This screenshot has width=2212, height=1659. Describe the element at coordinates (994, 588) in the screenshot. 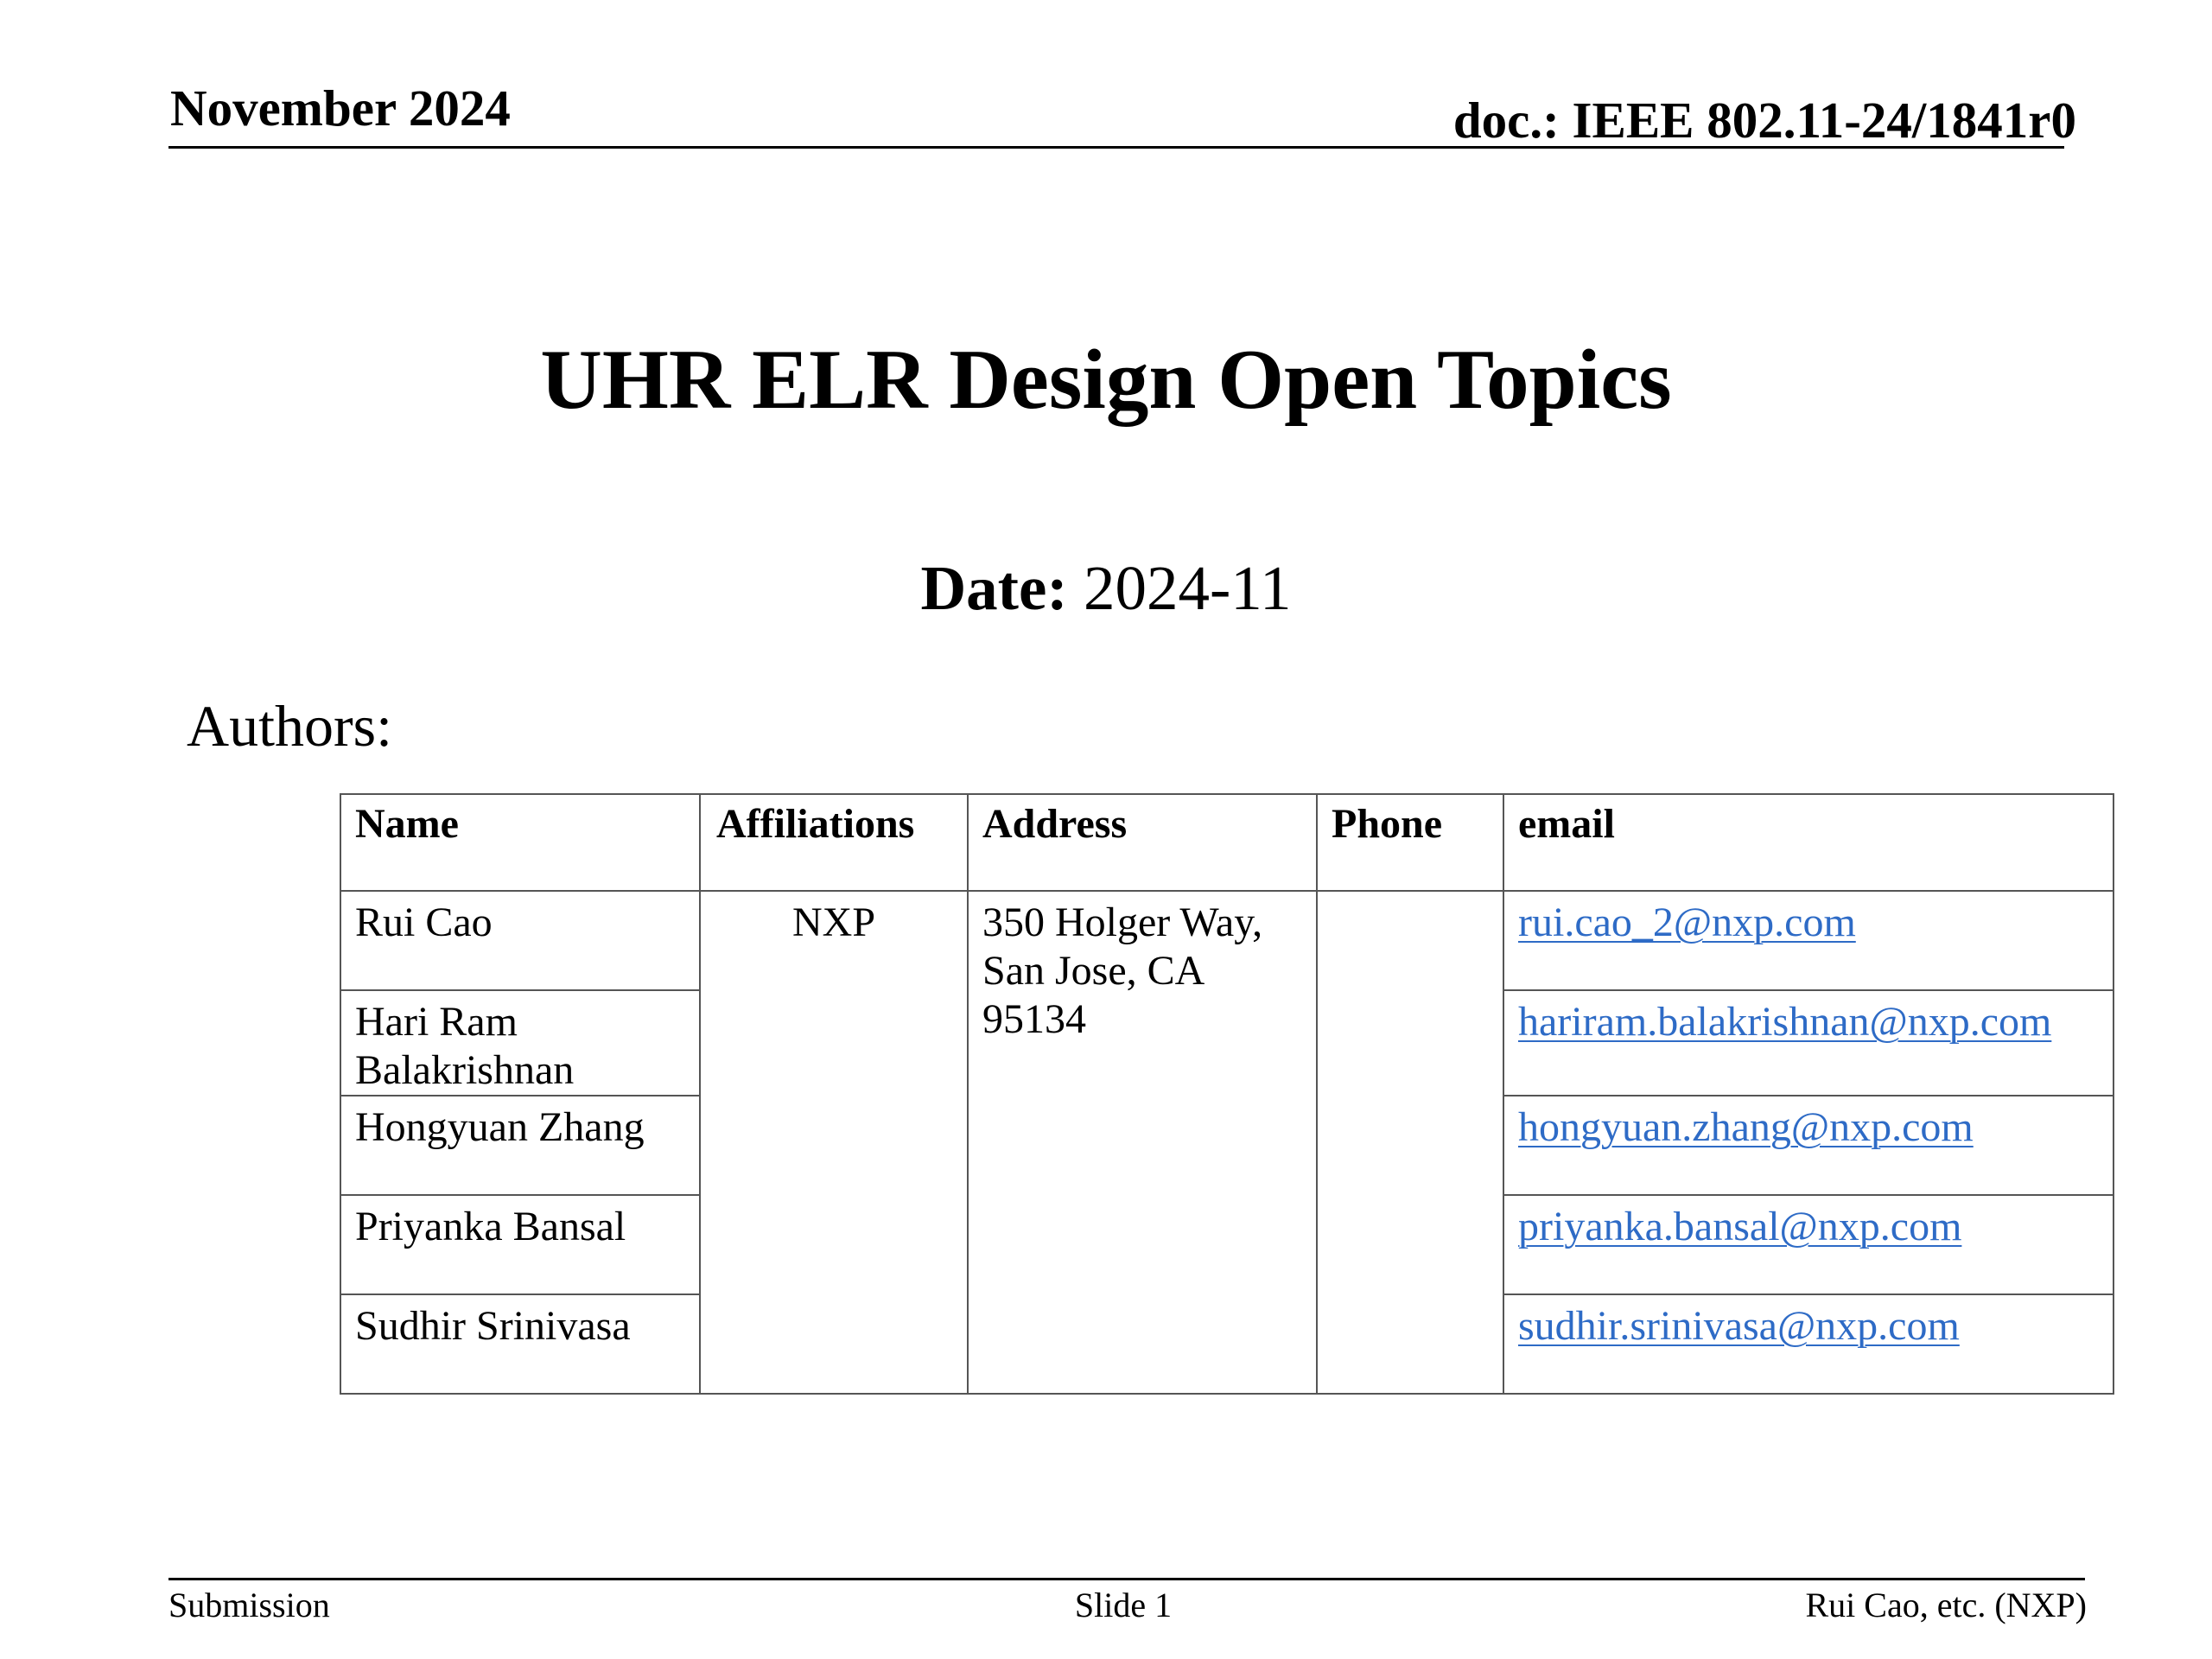

I see `date-label: Date:` at that location.